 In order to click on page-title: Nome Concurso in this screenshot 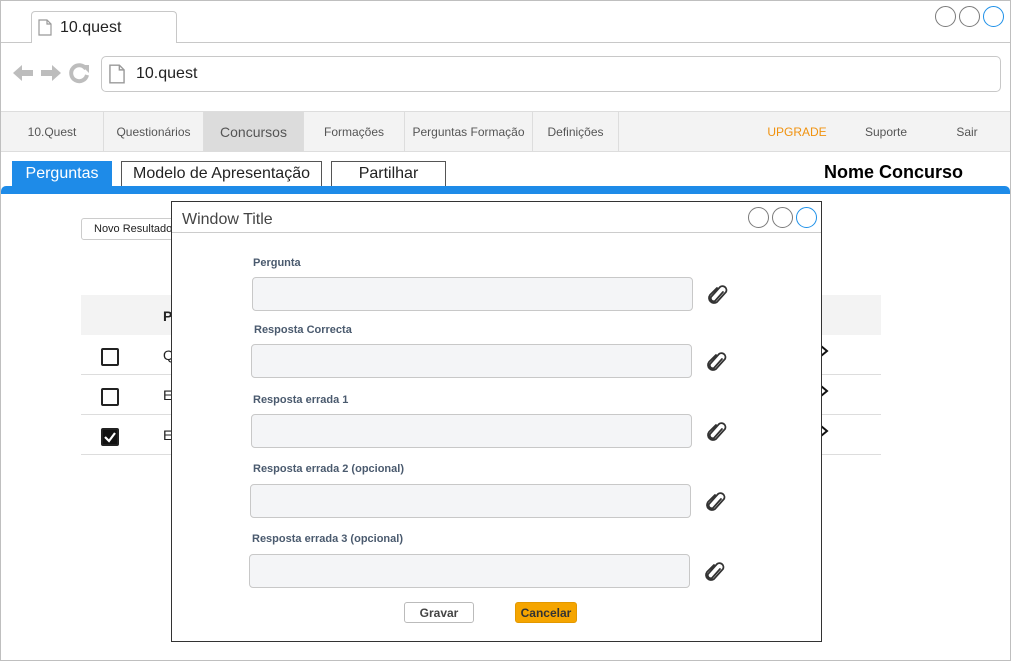, I will do `click(894, 172)`.